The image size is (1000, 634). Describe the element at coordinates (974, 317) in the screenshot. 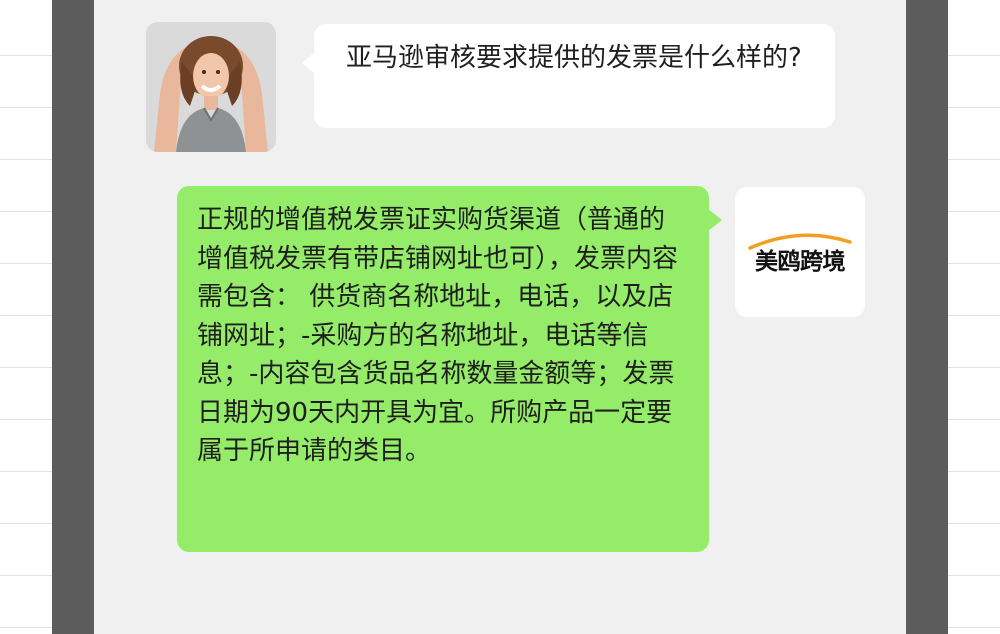

I see `lined-paper-right` at that location.